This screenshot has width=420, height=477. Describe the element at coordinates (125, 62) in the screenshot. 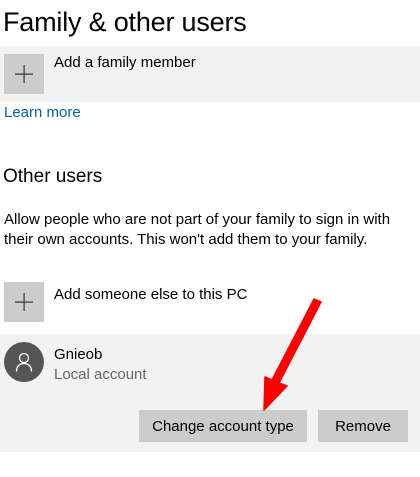

I see `add-family-member-label: Add a family member` at that location.